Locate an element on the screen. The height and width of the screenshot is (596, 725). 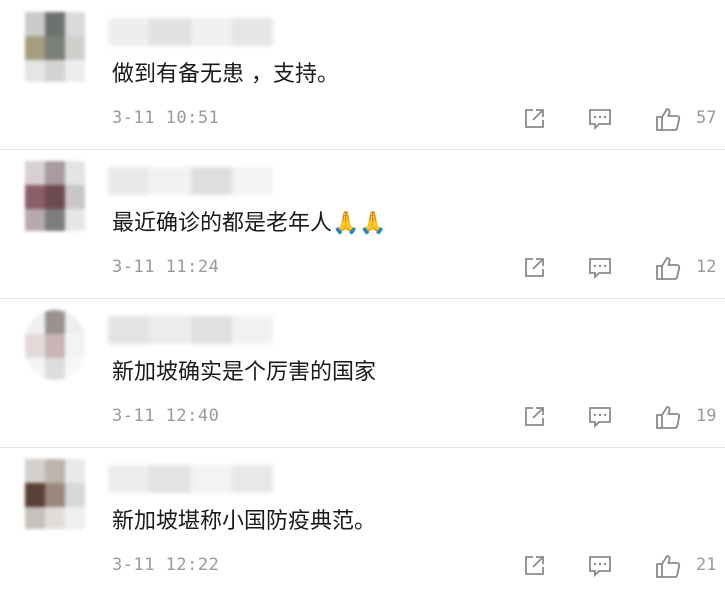
comment-time: 3-11 12:22 is located at coordinates (166, 565).